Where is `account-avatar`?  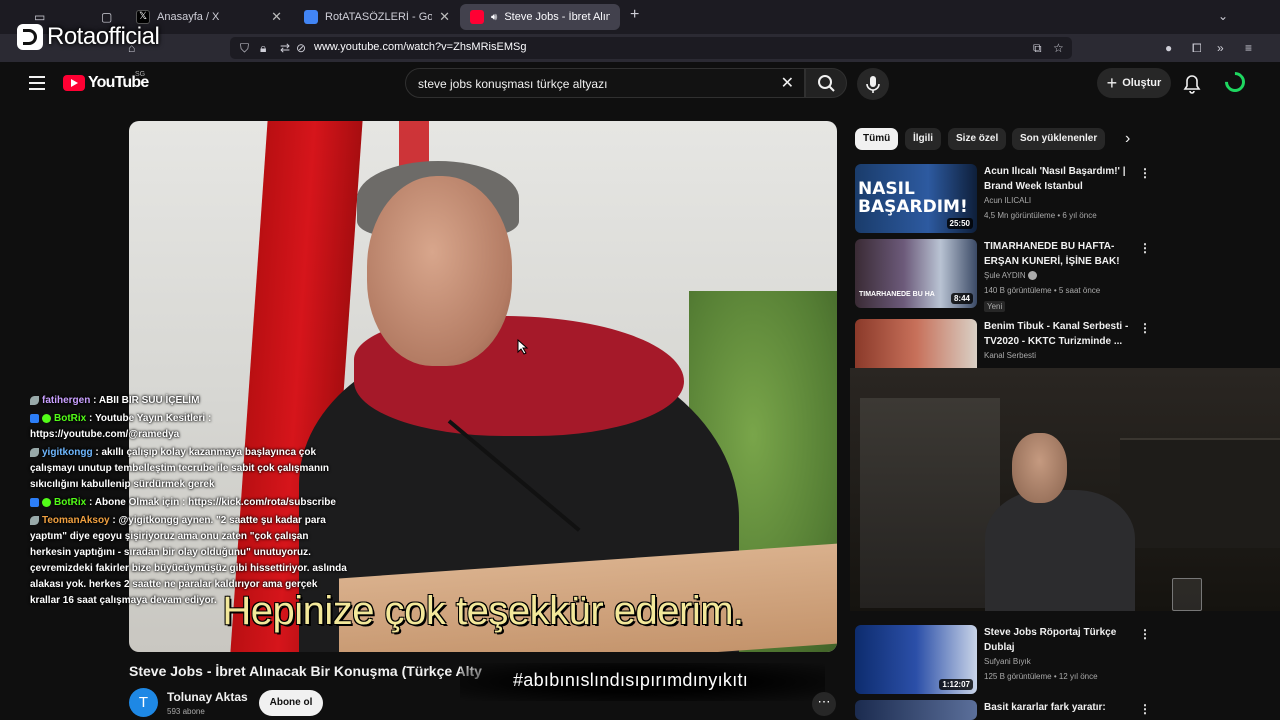 account-avatar is located at coordinates (1235, 82).